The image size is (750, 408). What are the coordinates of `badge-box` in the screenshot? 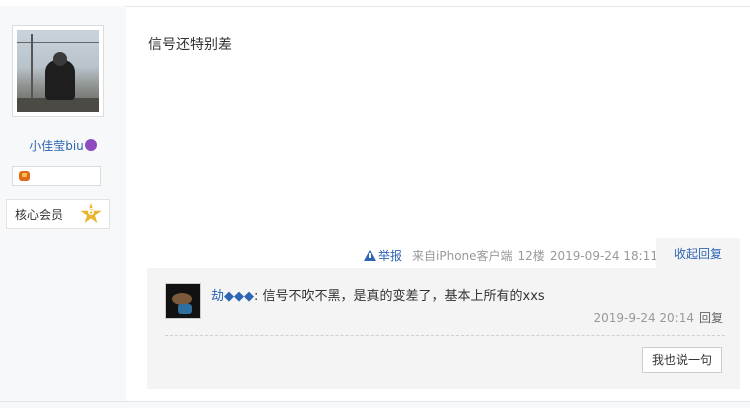 It's located at (56, 176).